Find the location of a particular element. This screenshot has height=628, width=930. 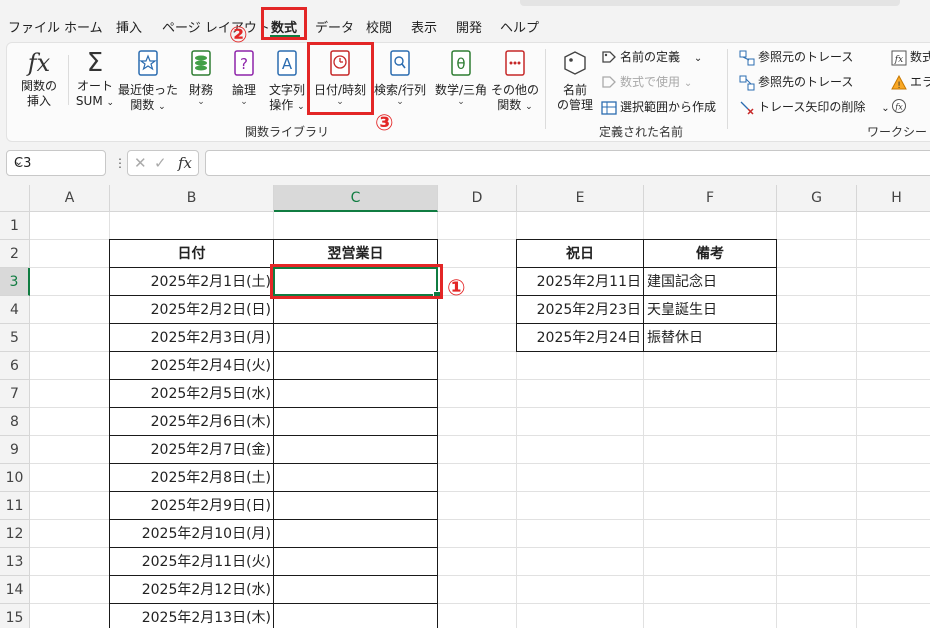

row-header-2: 2 is located at coordinates (15, 254).